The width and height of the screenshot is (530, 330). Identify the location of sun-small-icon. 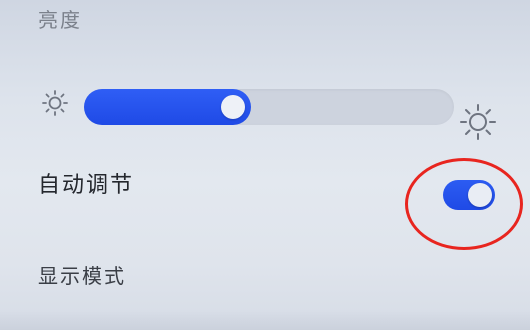
(55, 103).